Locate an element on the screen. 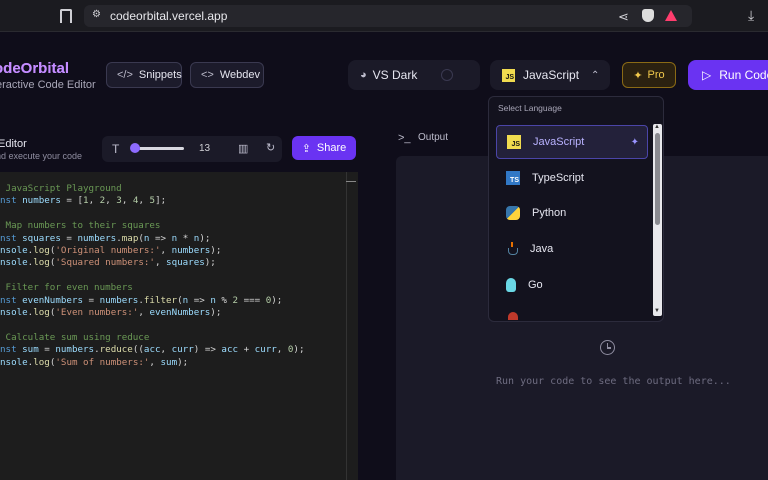 This screenshot has height=480, width=768. code-token: ]; is located at coordinates (161, 201).